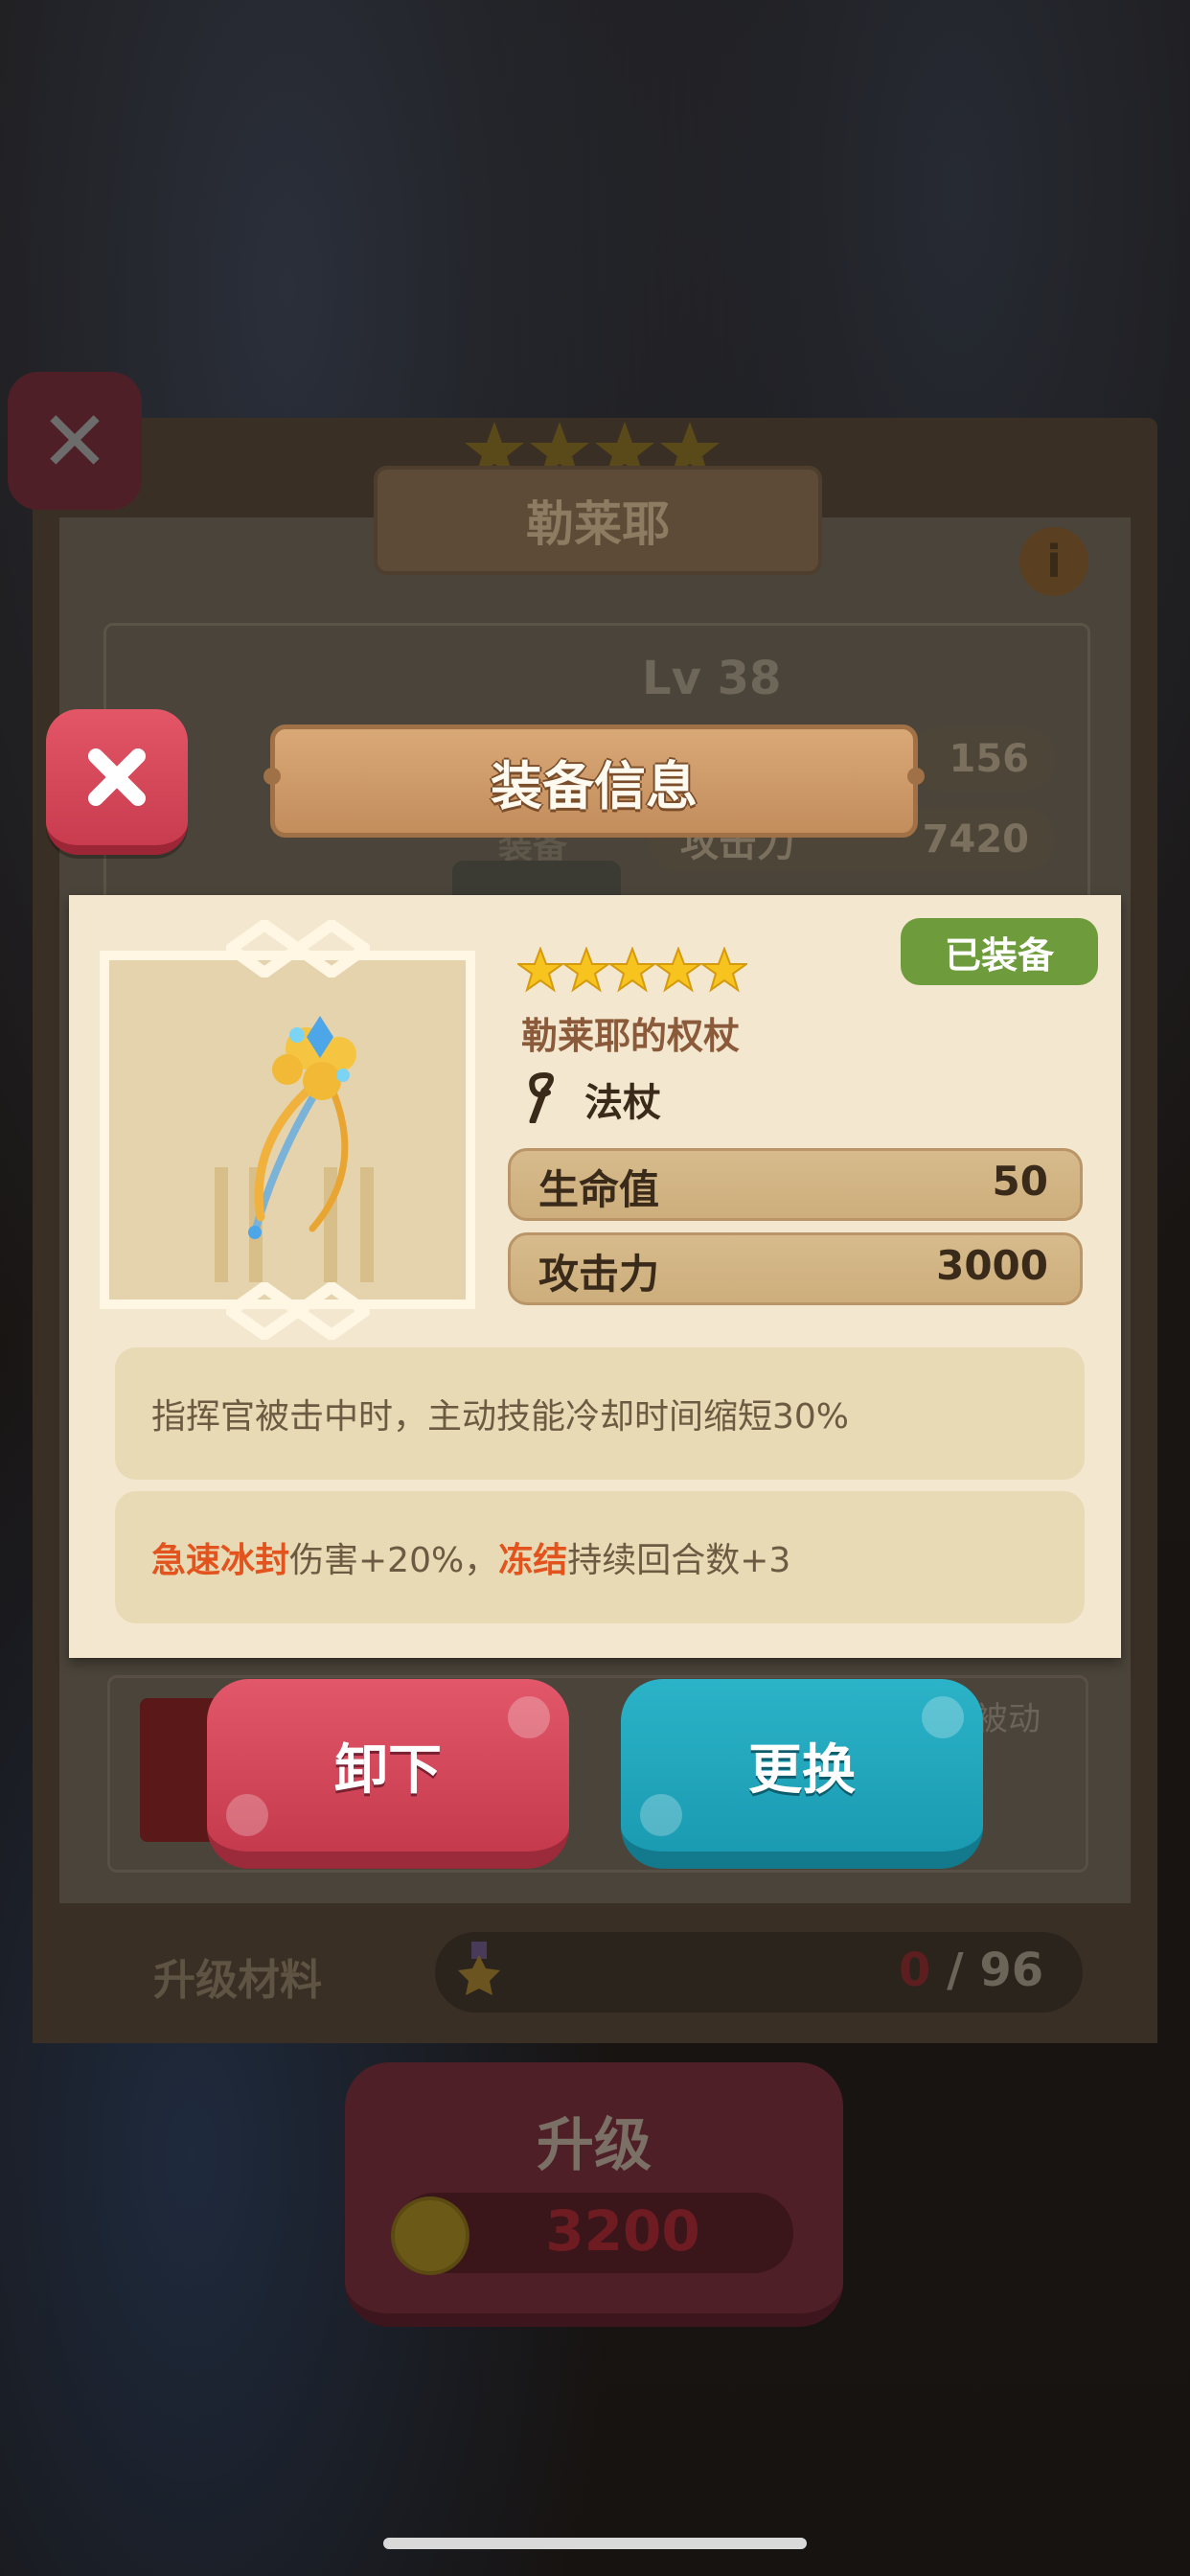 Image resolution: width=1190 pixels, height=2576 pixels. I want to click on stat-value: 50, so click(1020, 1181).